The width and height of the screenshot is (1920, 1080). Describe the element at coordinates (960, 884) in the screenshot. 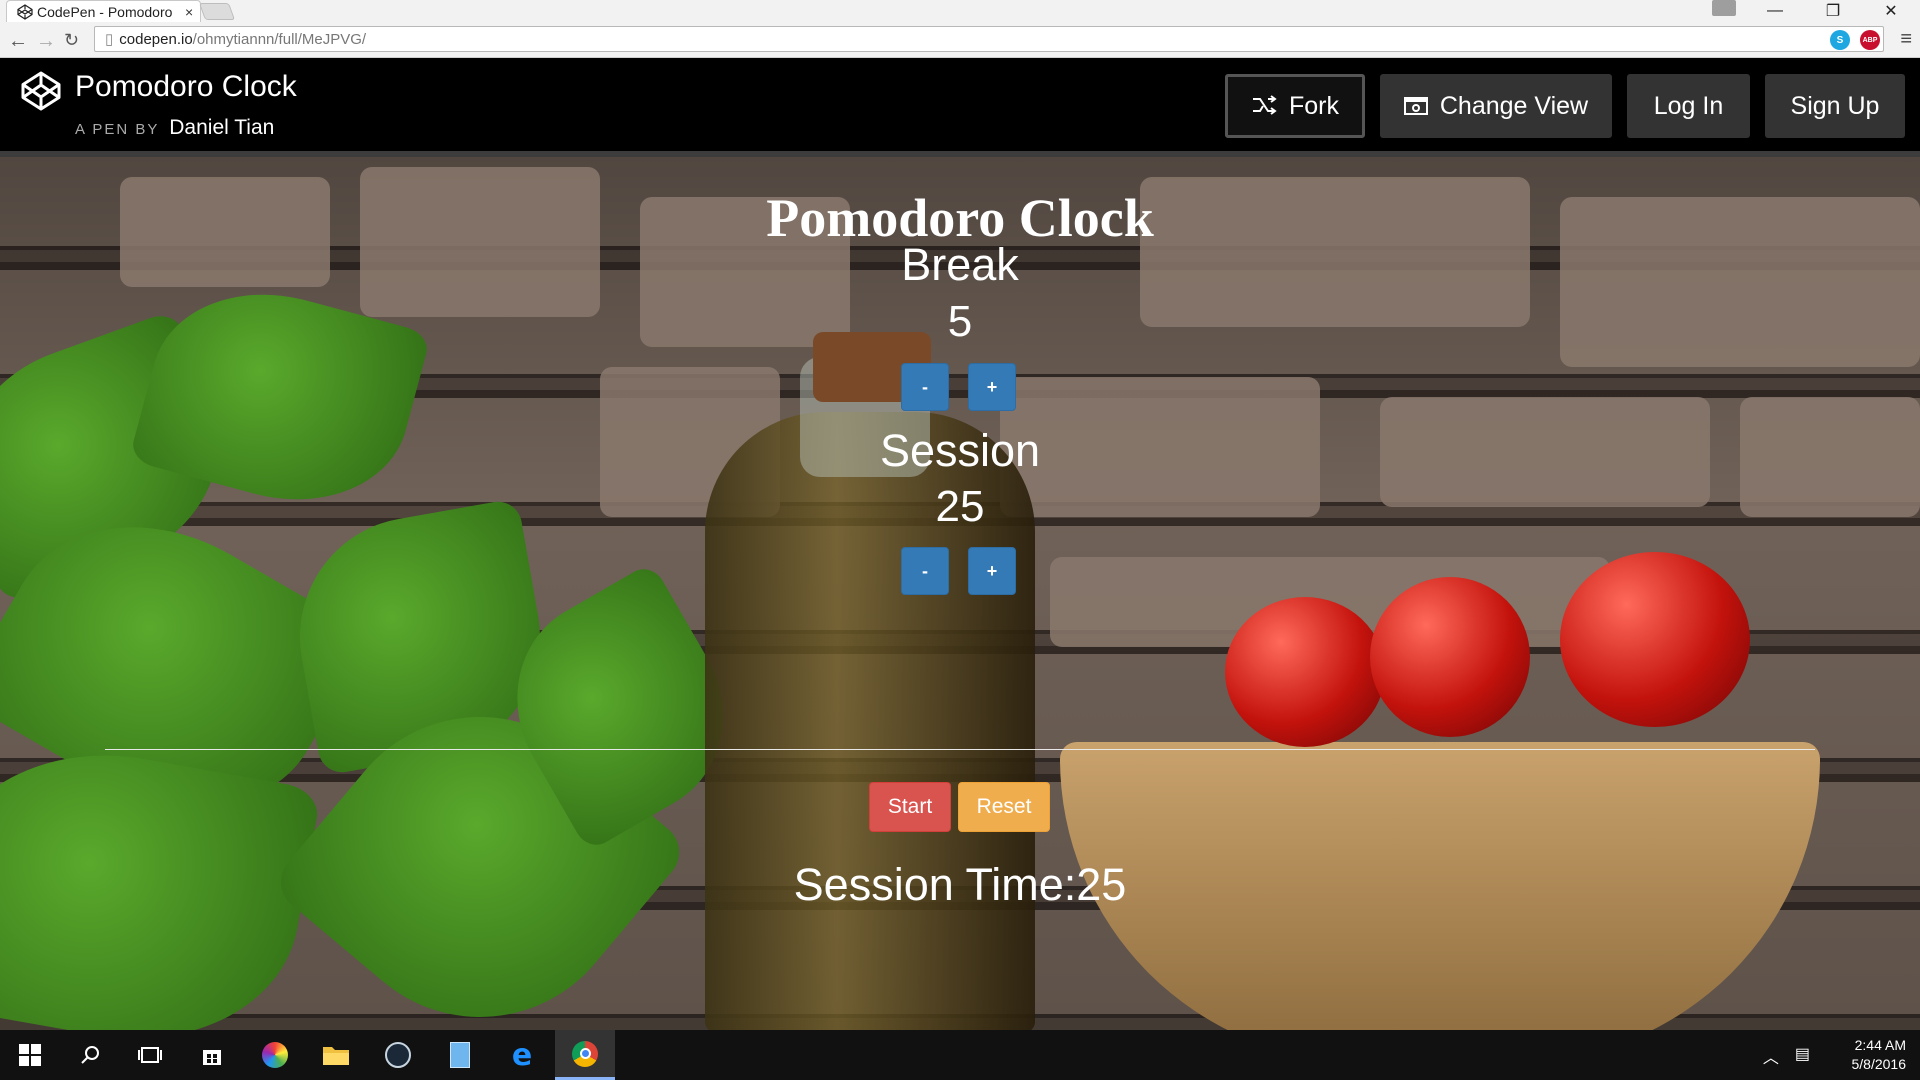

I see `session-time-display: Session Time:25` at that location.